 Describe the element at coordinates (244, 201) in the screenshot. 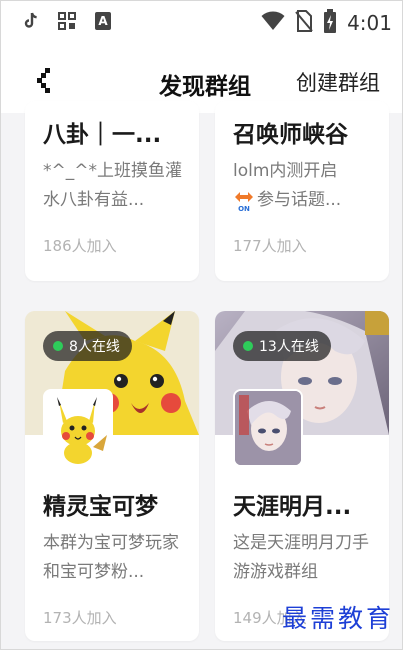

I see `topic-badge-icon: ON` at that location.